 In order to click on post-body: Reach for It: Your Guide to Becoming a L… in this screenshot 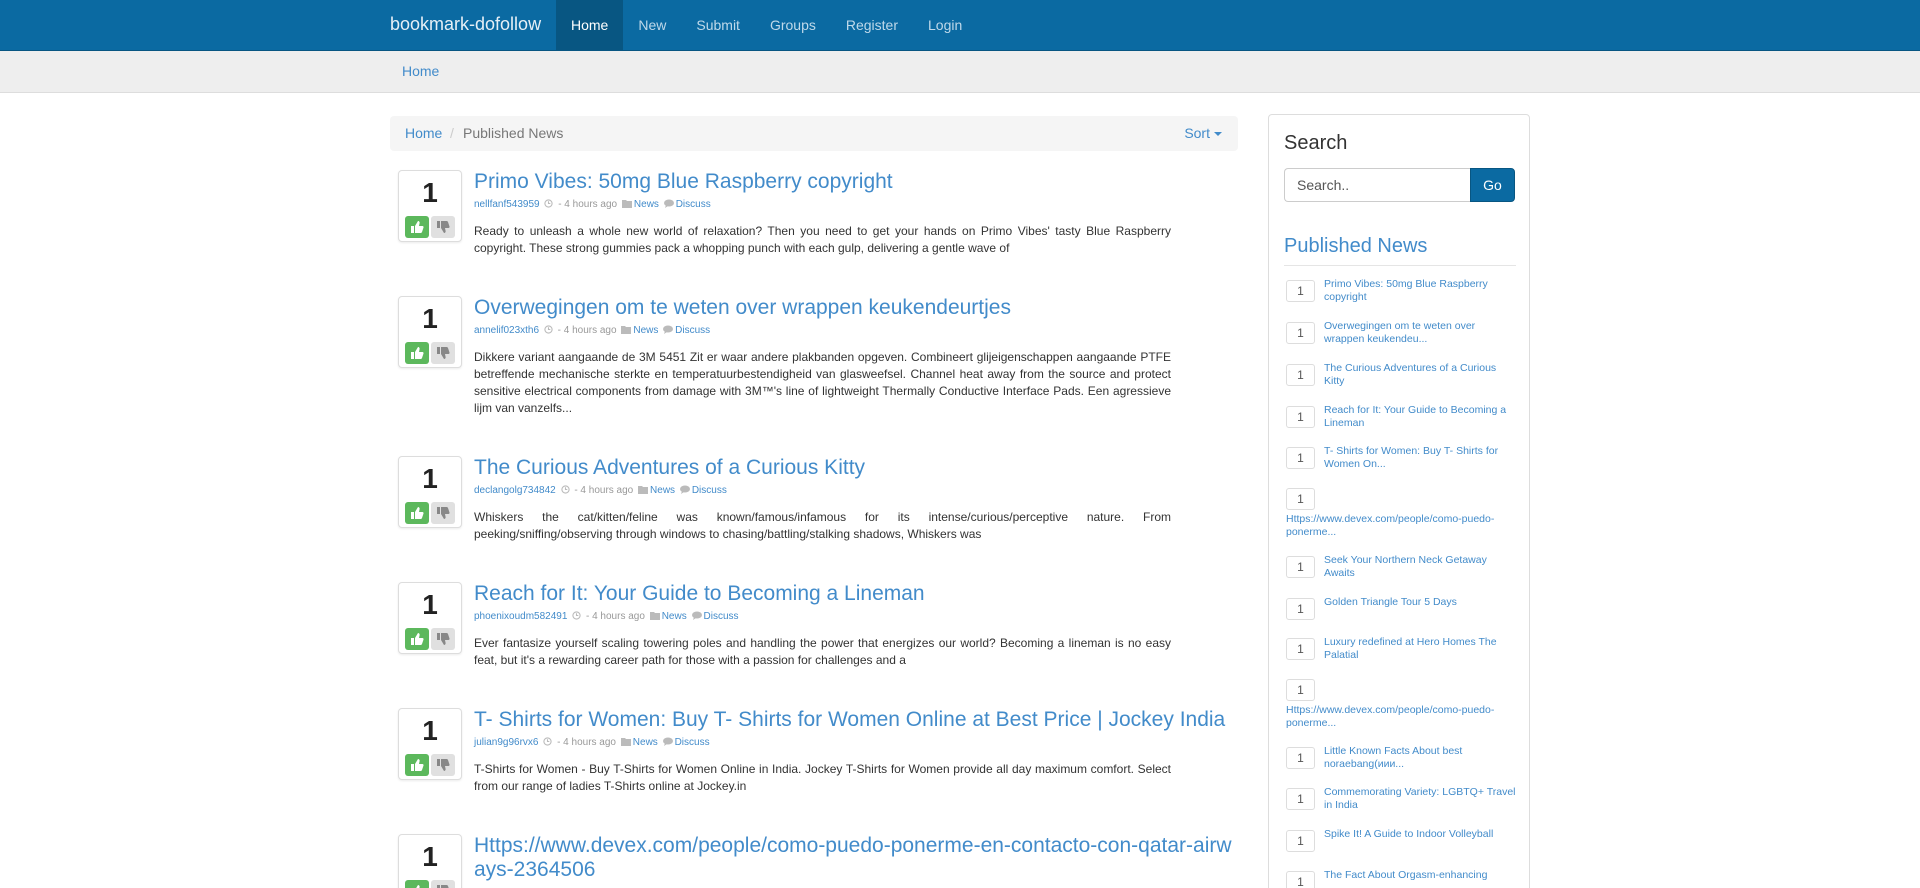, I will do `click(824, 625)`.